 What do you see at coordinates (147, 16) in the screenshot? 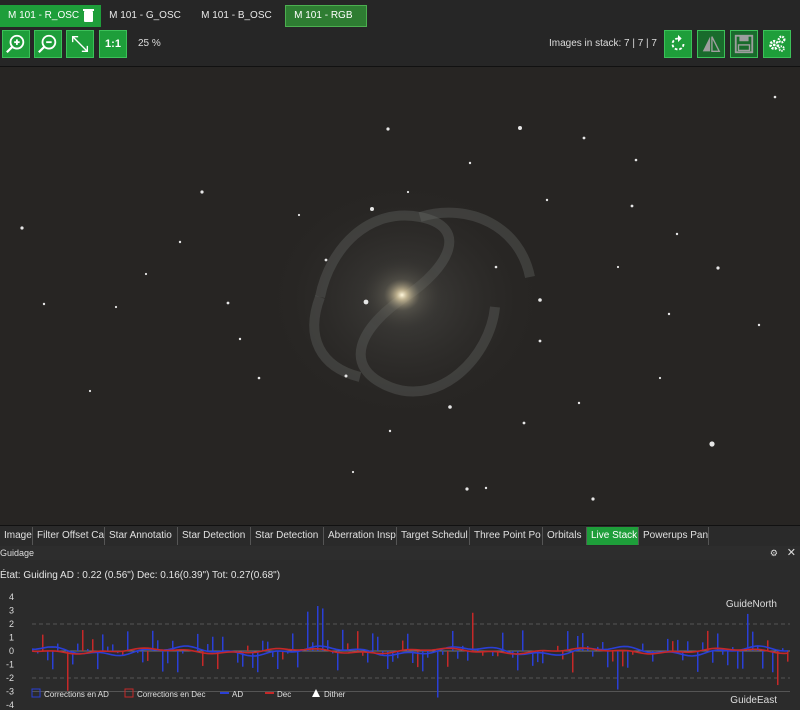
I see `tab-g-osc: M 101 - G_OSC` at bounding box center [147, 16].